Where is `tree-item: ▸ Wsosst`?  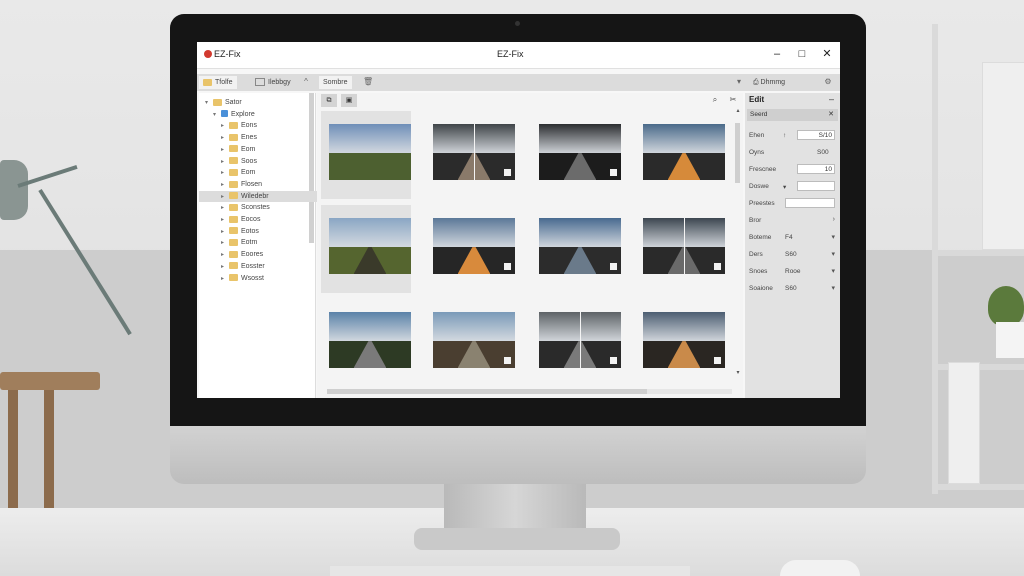 tree-item: ▸ Wsosst is located at coordinates (264, 278).